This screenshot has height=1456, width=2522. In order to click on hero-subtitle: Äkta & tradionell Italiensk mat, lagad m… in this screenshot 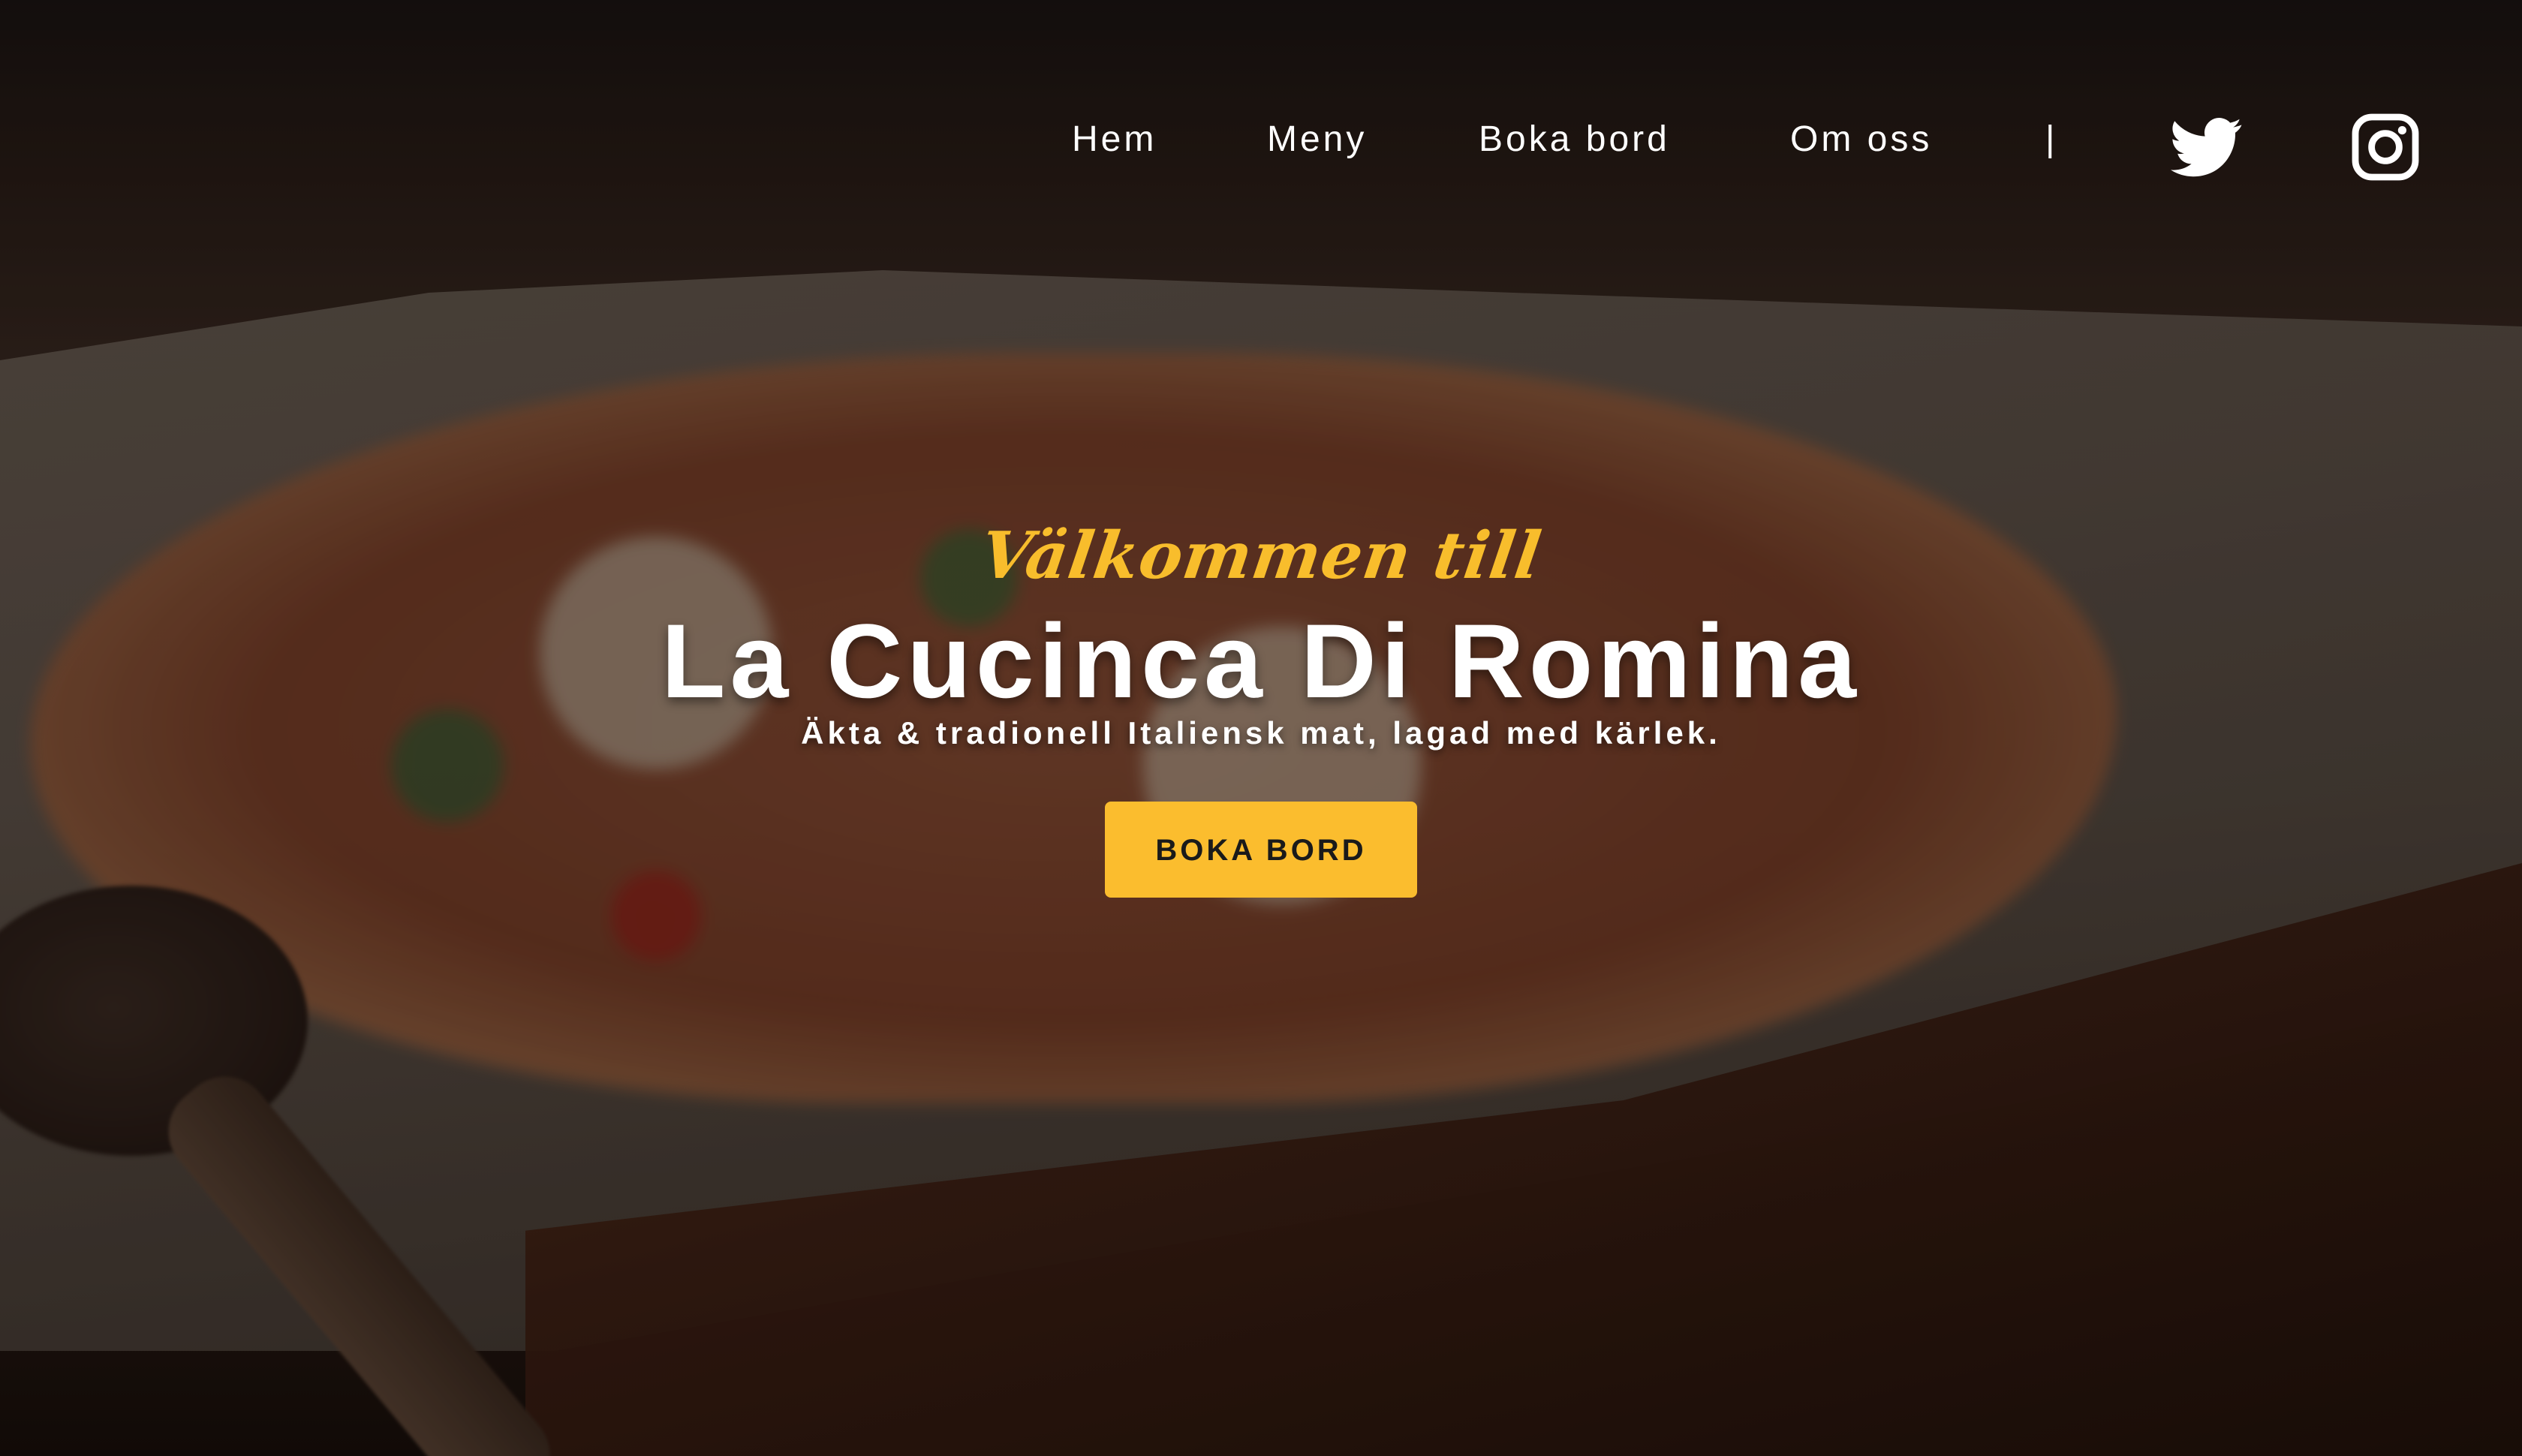, I will do `click(1261, 733)`.